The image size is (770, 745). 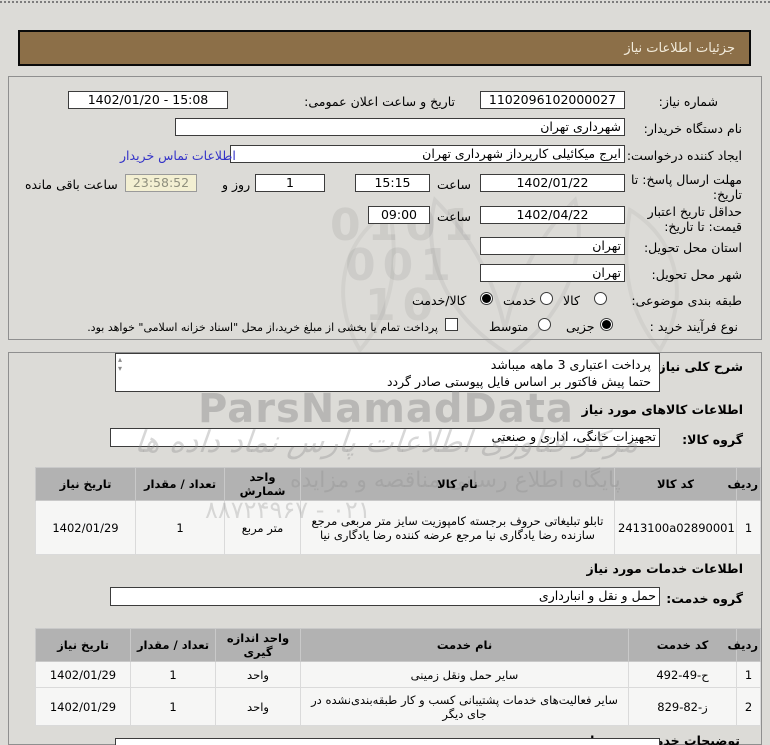 I want to click on goods-group-field: تجهیزات خانگی، اداری و صنعتی, so click(x=385, y=437).